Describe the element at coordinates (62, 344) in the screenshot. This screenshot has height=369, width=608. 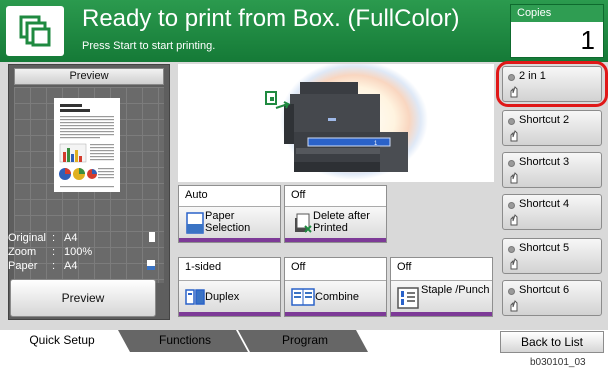
I see `tab-quick-setup: Quick Setup` at that location.